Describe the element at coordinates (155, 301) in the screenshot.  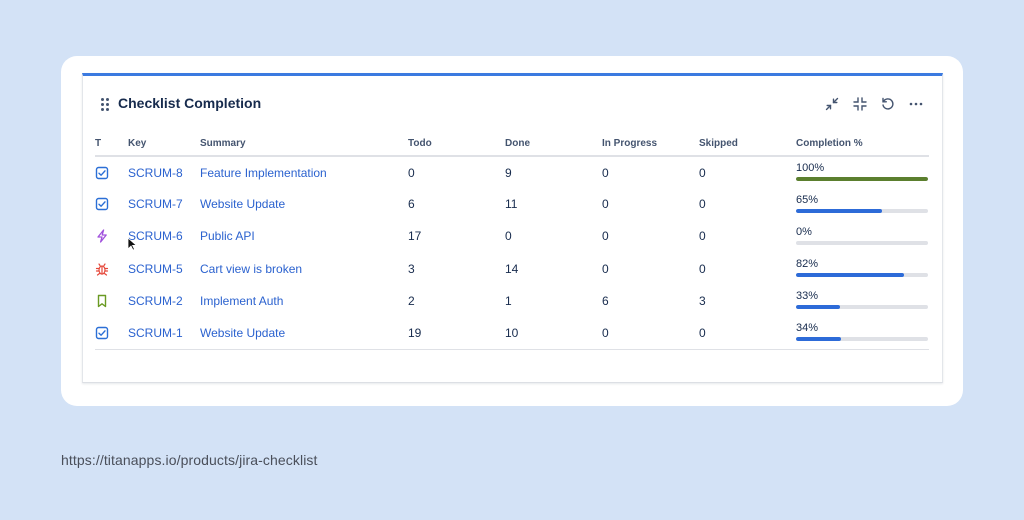
I see `issue-key-link: SCRUM-2` at that location.